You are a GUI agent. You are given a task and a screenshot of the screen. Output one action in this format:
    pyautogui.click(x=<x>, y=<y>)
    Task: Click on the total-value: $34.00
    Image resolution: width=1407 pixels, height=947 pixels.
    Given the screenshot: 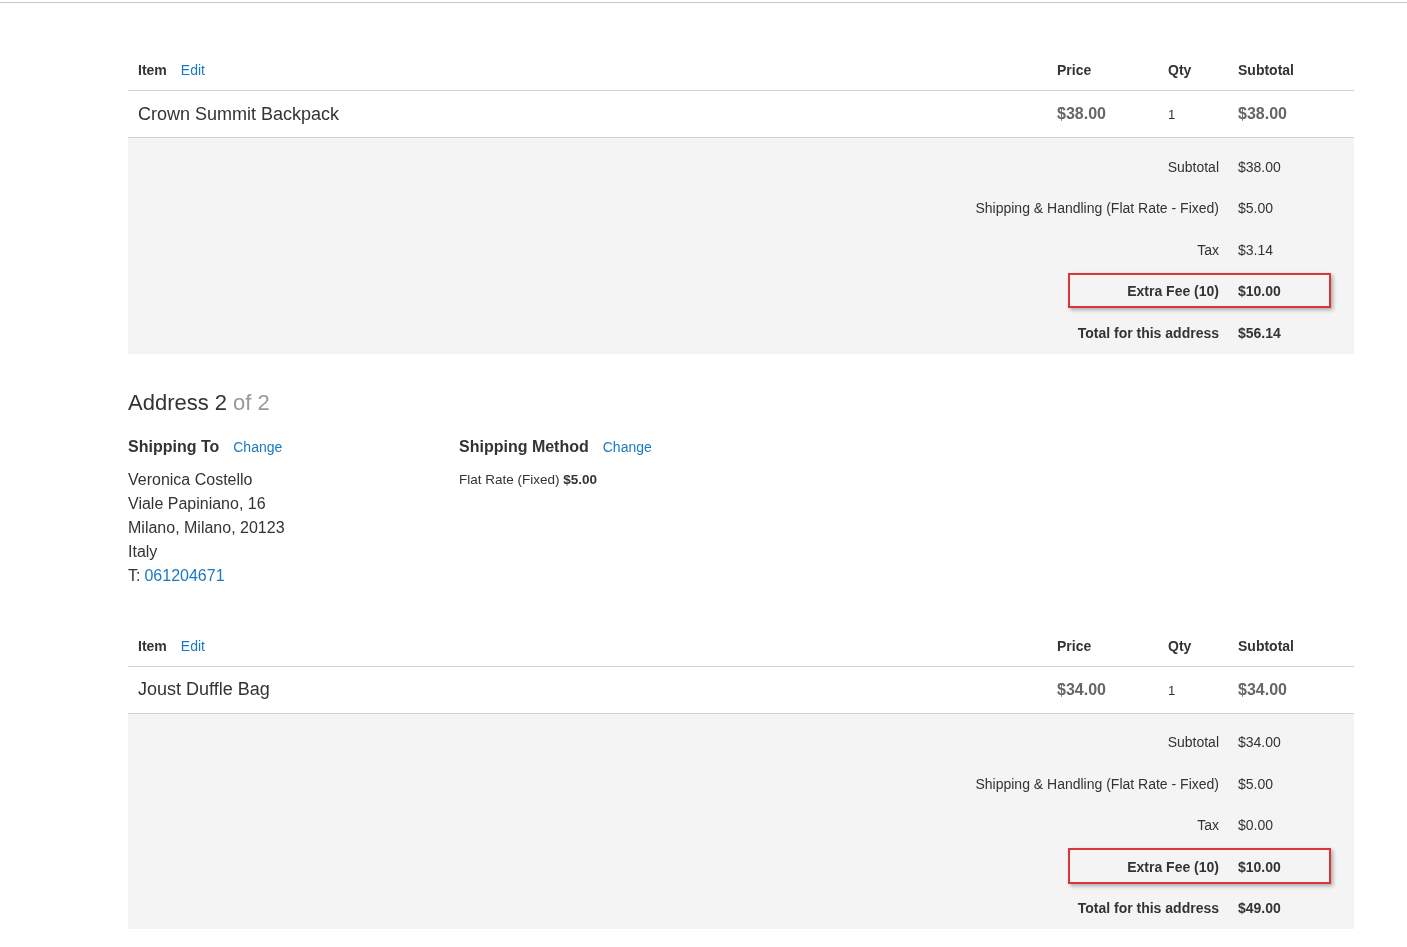 What is the action you would take?
    pyautogui.click(x=1260, y=742)
    